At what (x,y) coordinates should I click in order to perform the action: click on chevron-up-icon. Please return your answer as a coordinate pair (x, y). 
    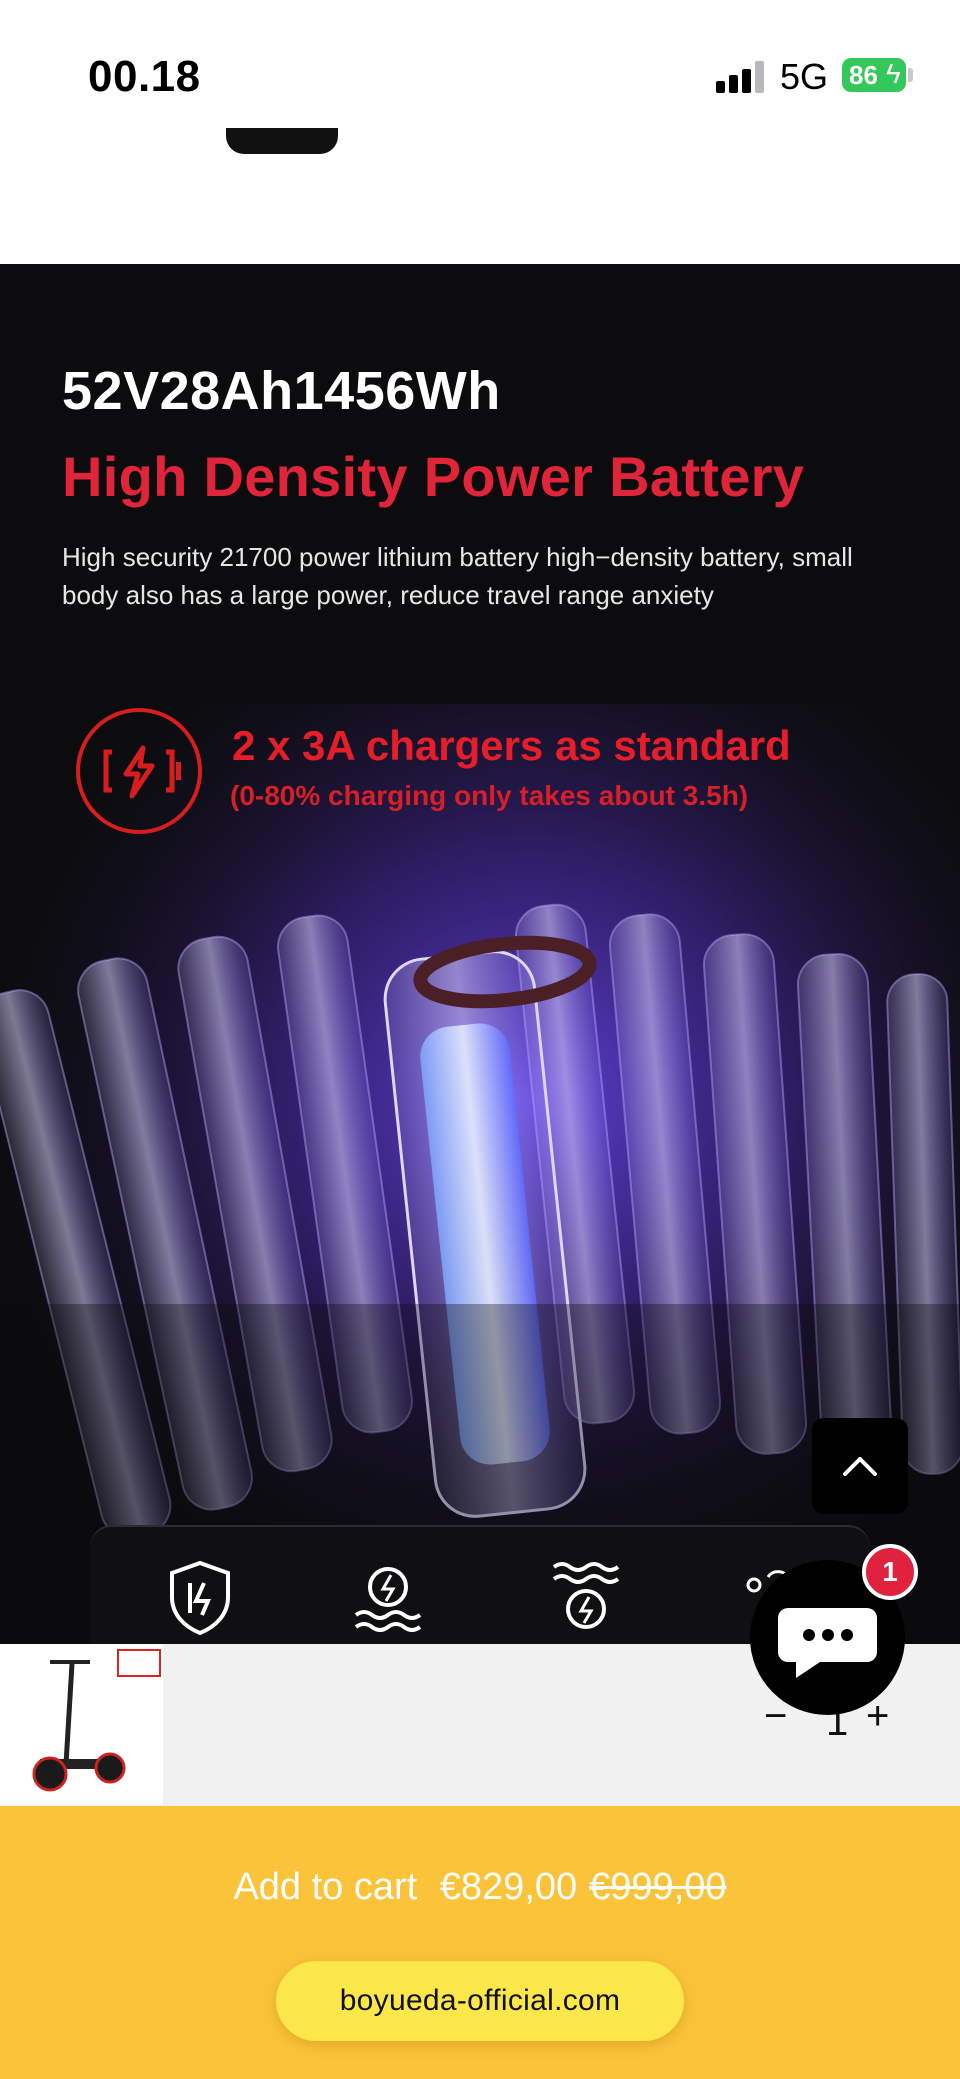
    Looking at the image, I should click on (860, 1466).